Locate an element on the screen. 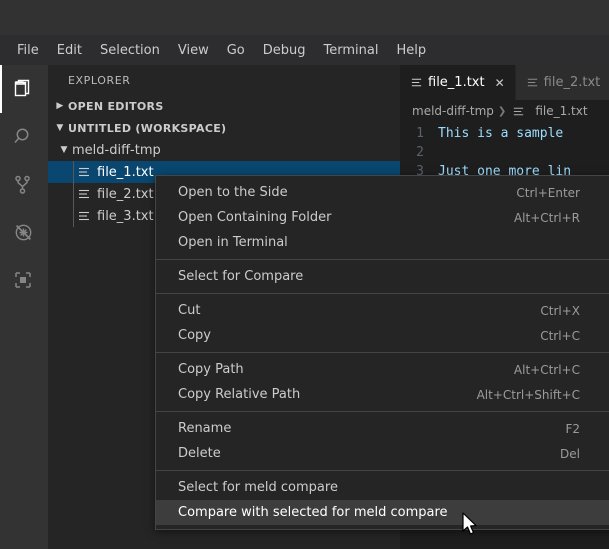 Image resolution: width=609 pixels, height=549 pixels. context-menu-item-label: Copy is located at coordinates (194, 335).